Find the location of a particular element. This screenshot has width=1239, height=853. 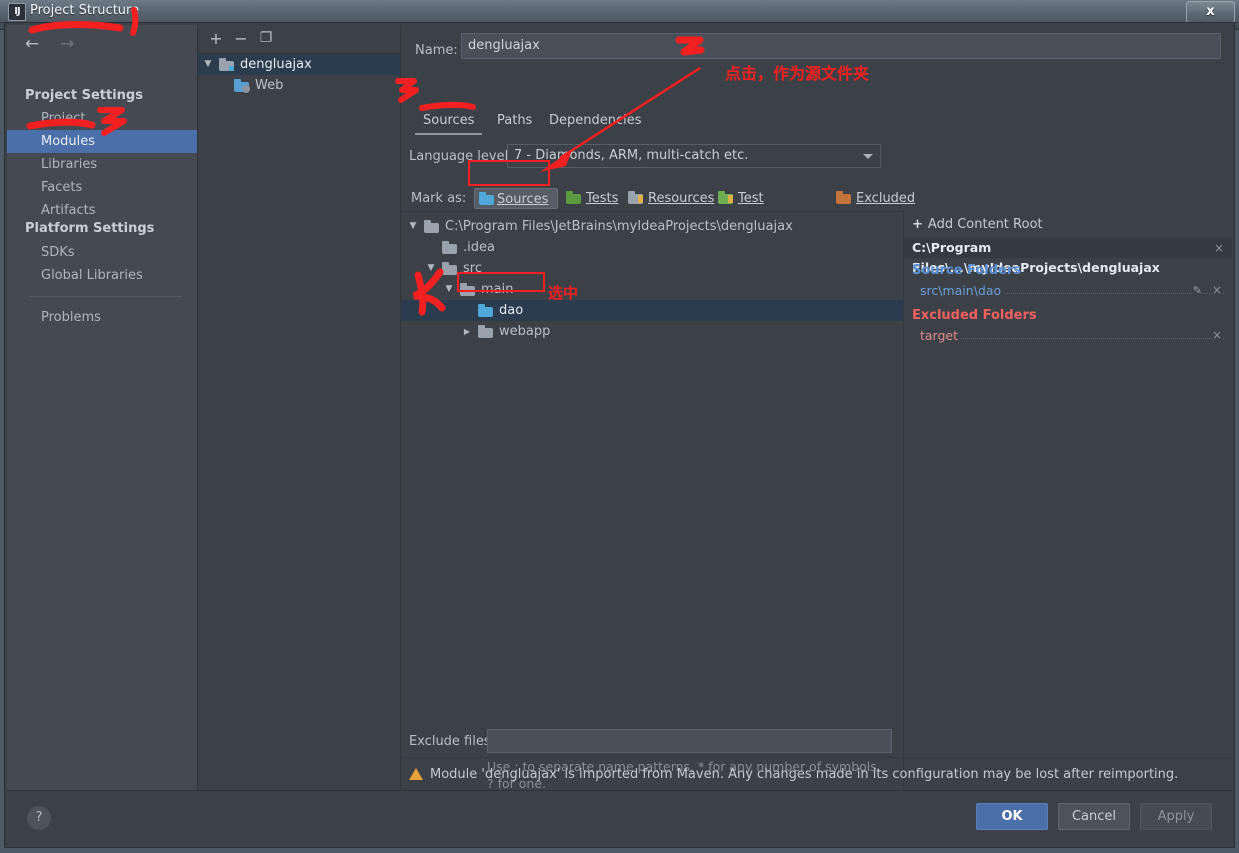

edit-pencil-icon: ✎ is located at coordinates (1197, 290).